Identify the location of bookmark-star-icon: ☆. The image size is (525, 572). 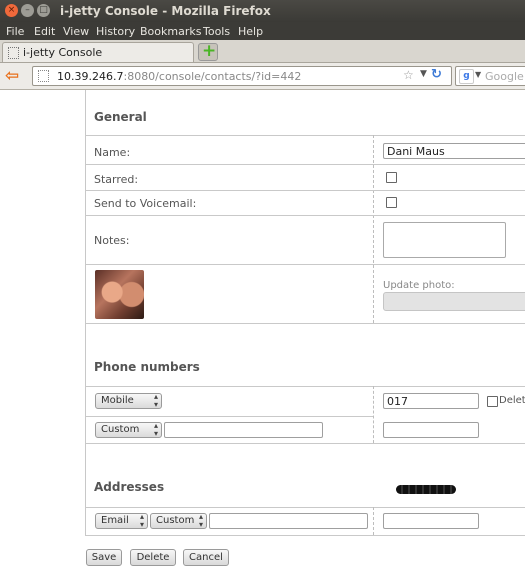
(408, 75).